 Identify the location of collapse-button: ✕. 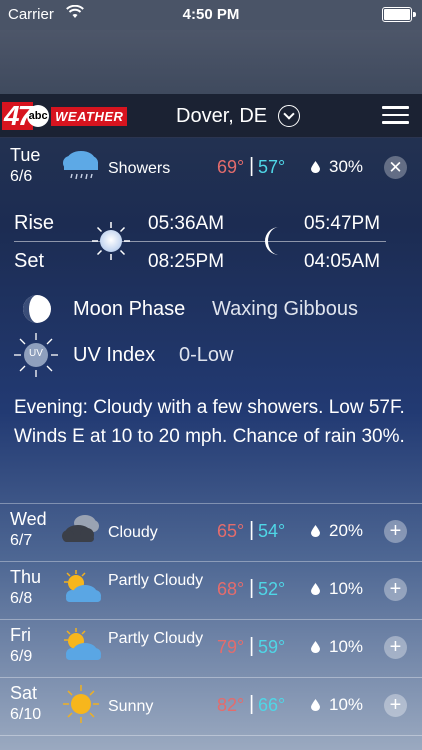
(395, 167).